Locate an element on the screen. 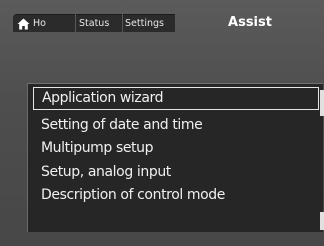 This screenshot has height=246, width=324. menu-item-analog-input: Setup, analog input is located at coordinates (173, 172).